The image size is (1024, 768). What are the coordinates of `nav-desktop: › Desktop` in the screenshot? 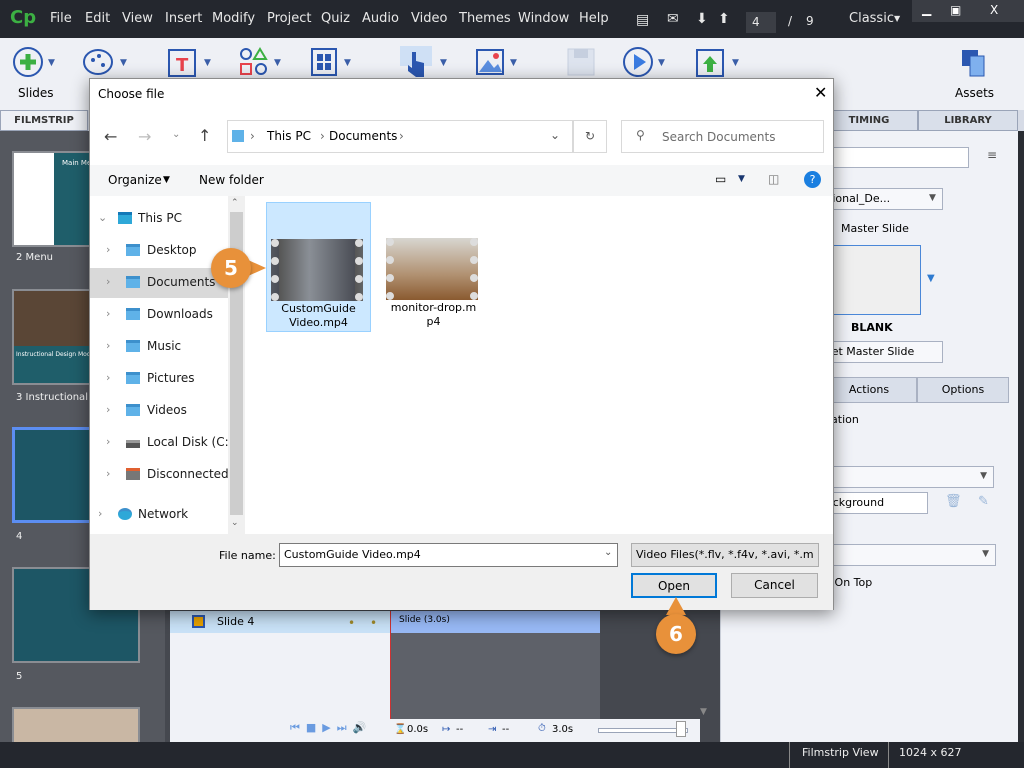 It's located at (159, 251).